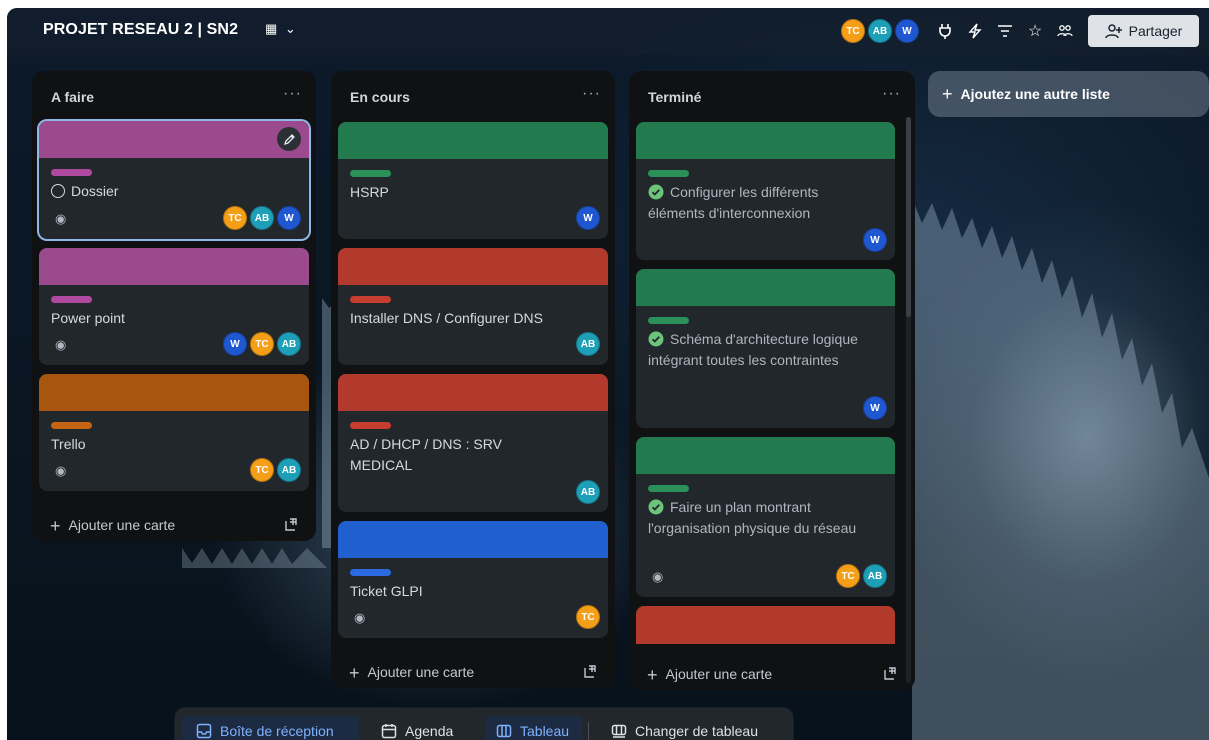 The width and height of the screenshot is (1209, 740). I want to click on header-actions: TC AB W ☆ Partager, so click(1020, 31).